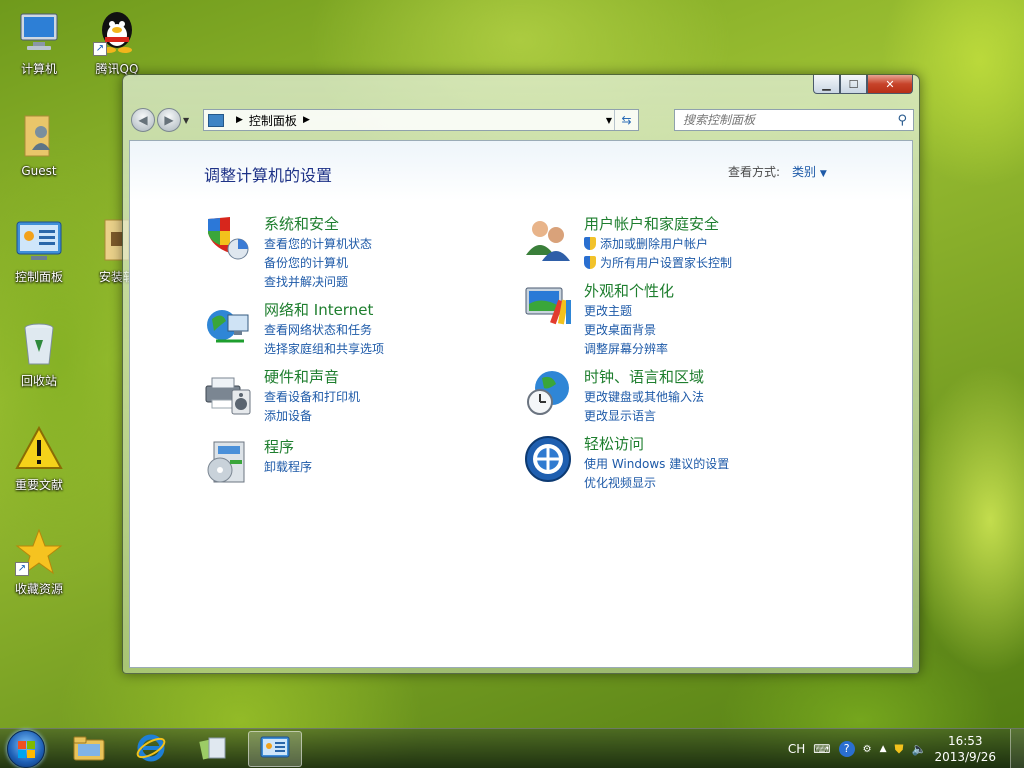 The image size is (1024, 768). I want to click on search-box: ⚲, so click(794, 120).